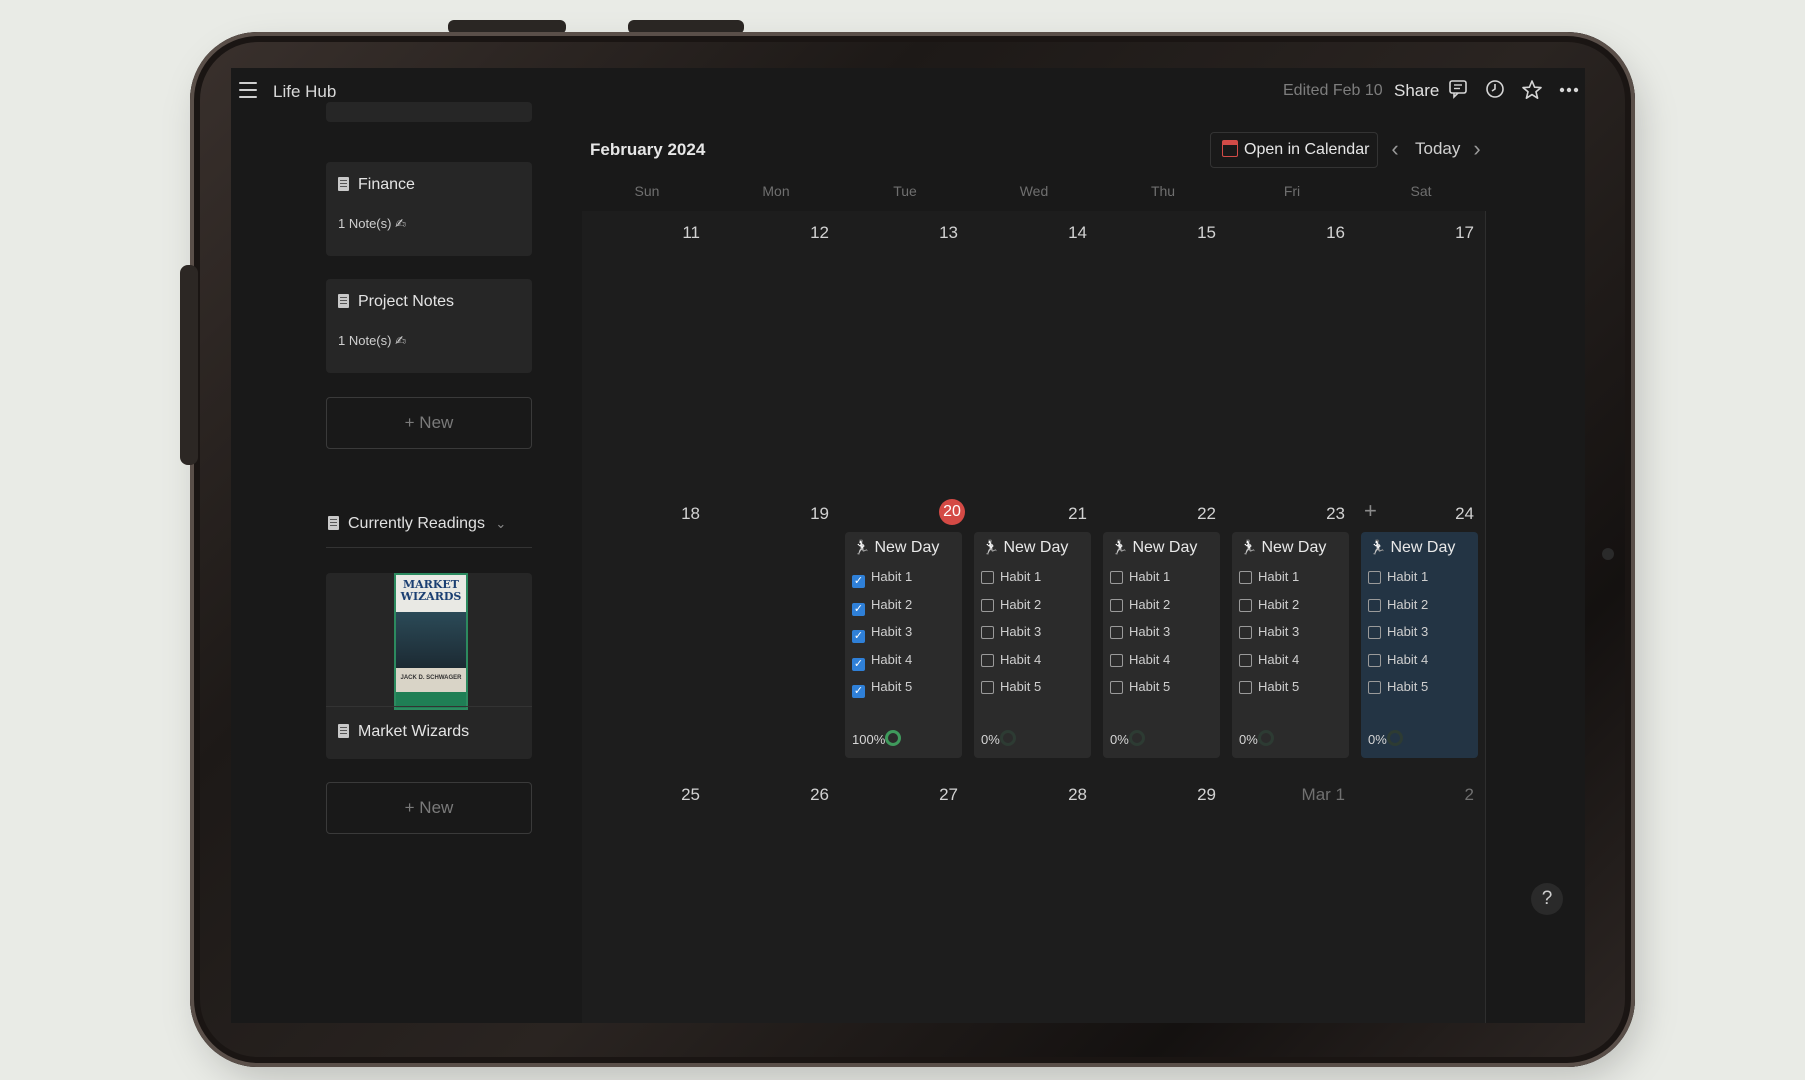 This screenshot has width=1805, height=1080. I want to click on sidebar-card-partial, so click(429, 112).